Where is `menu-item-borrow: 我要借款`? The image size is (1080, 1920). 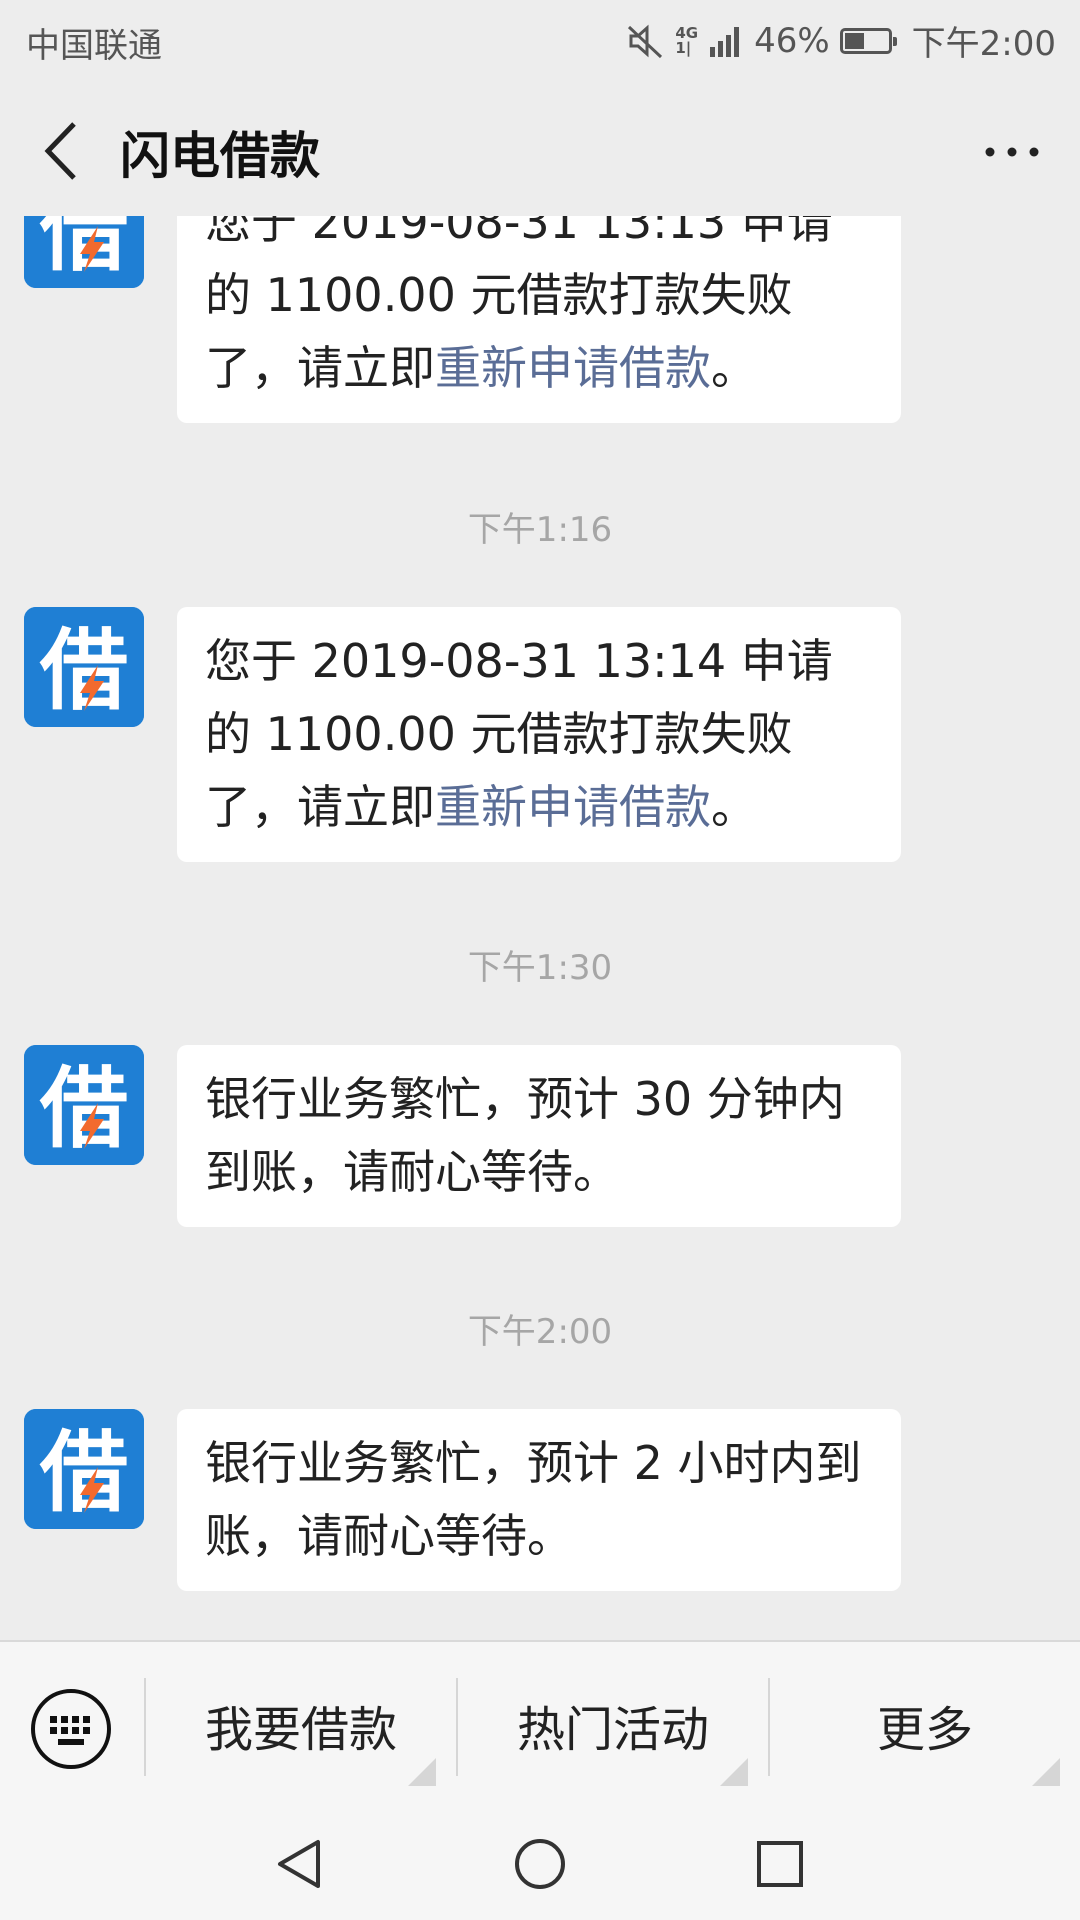
menu-item-borrow: 我要借款 is located at coordinates (301, 1725).